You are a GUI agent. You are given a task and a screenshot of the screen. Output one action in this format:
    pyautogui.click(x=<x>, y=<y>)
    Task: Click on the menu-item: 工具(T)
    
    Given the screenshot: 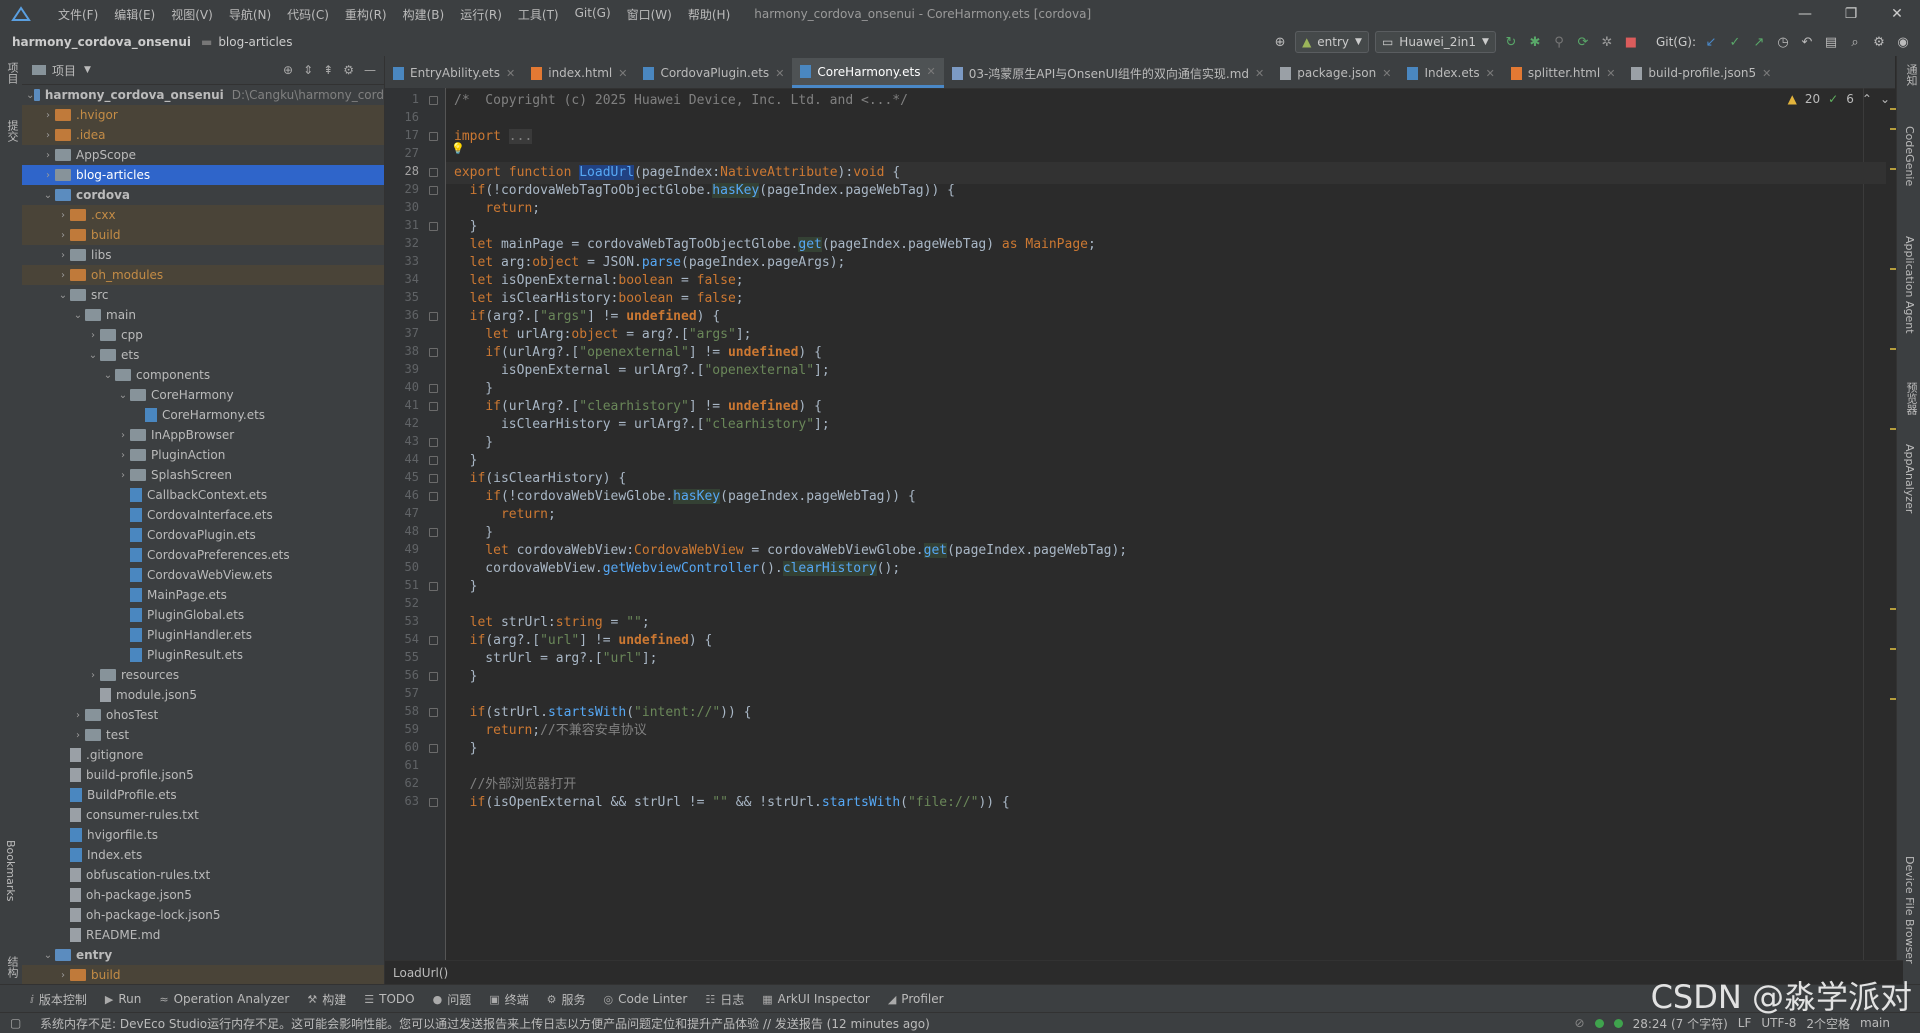 What is the action you would take?
    pyautogui.click(x=538, y=14)
    